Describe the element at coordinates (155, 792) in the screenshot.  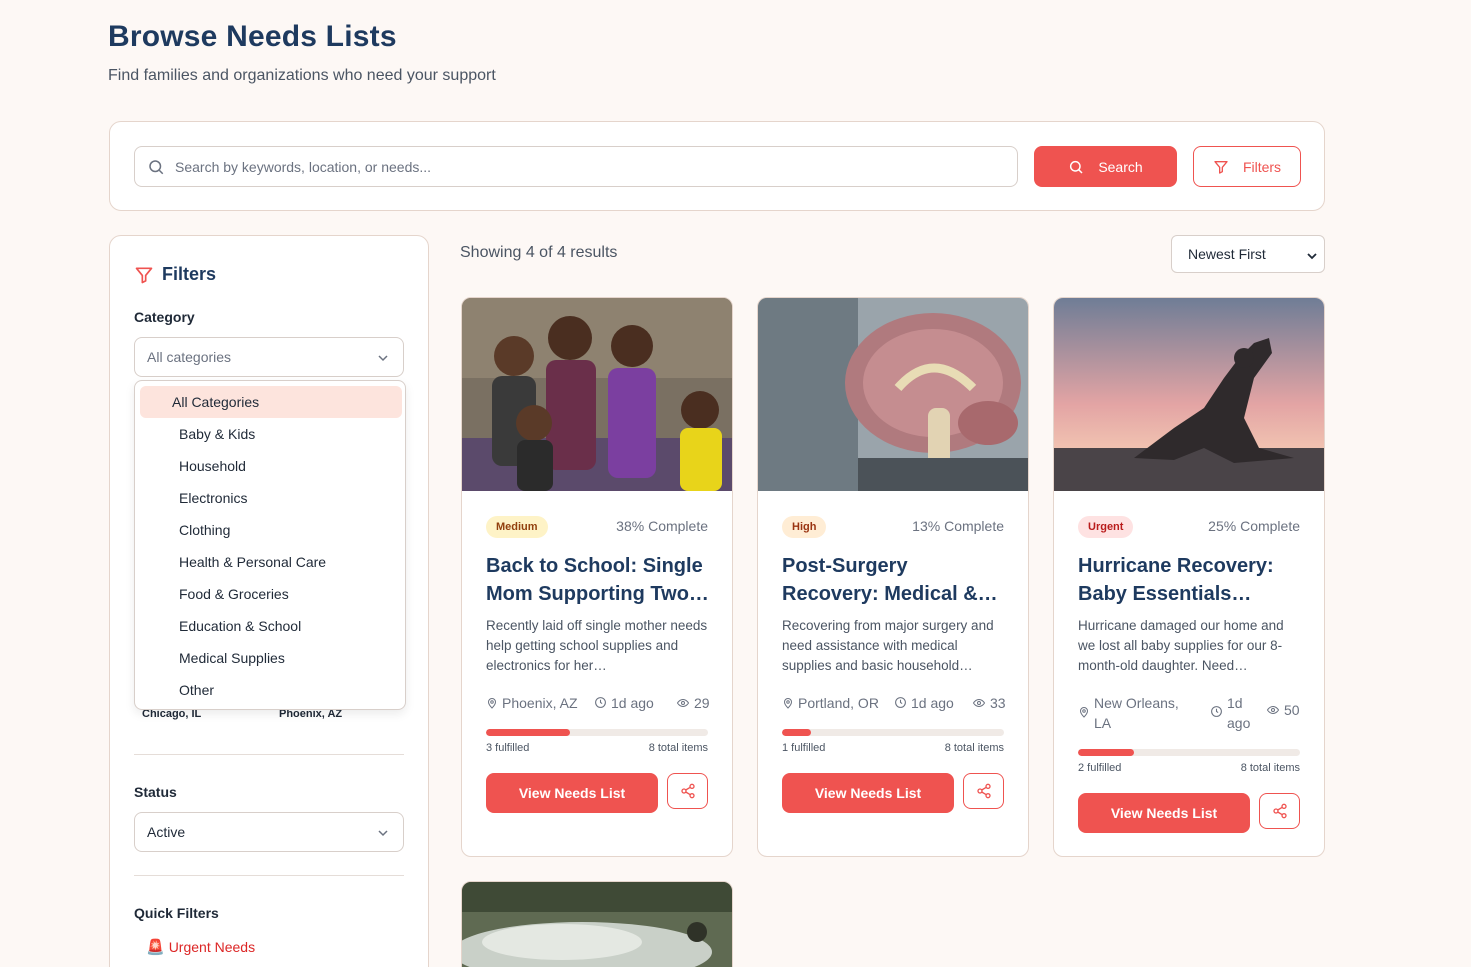
I see `status-label: Status` at that location.